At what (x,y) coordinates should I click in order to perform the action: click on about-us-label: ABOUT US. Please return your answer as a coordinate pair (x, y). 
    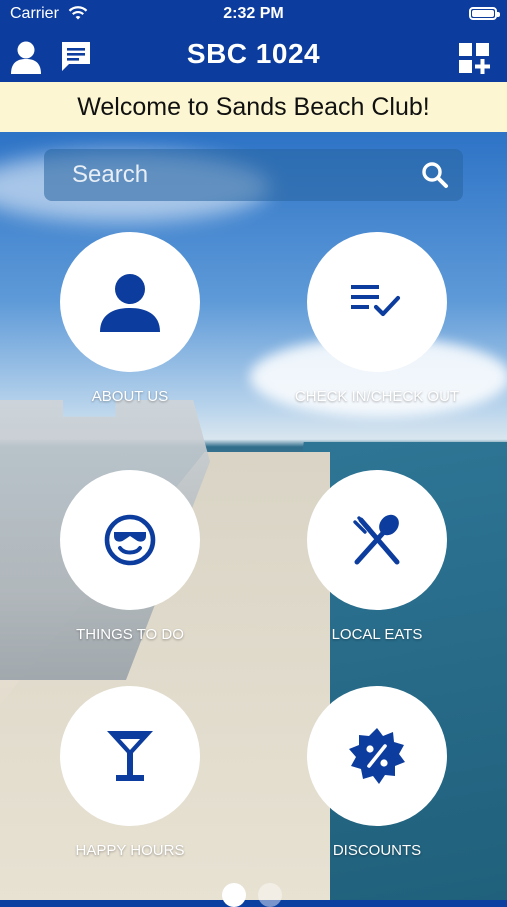
    Looking at the image, I should click on (130, 396).